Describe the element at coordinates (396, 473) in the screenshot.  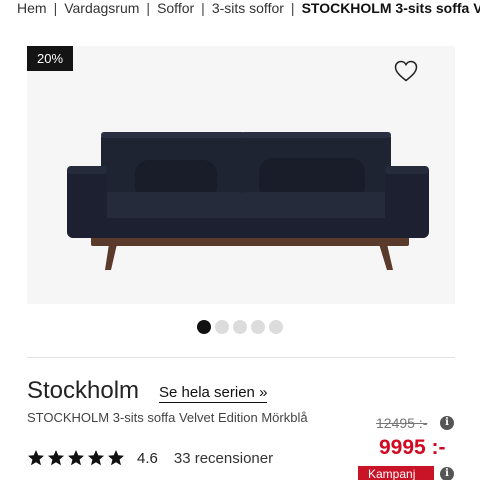
I see `campaign-badge: Kampanj` at that location.